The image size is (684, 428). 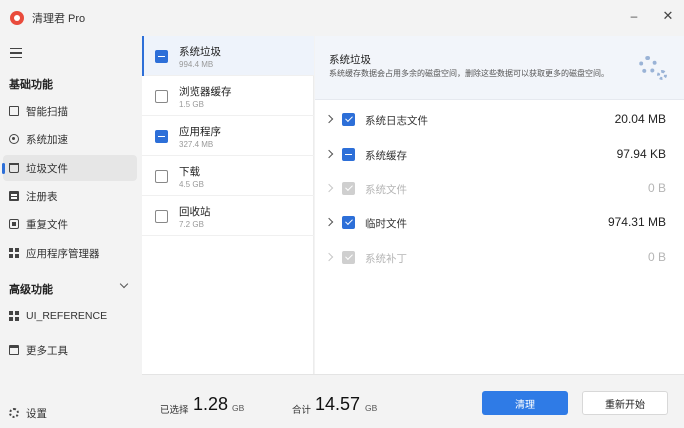 I want to click on category-name: 系统垃圾, so click(x=200, y=52).